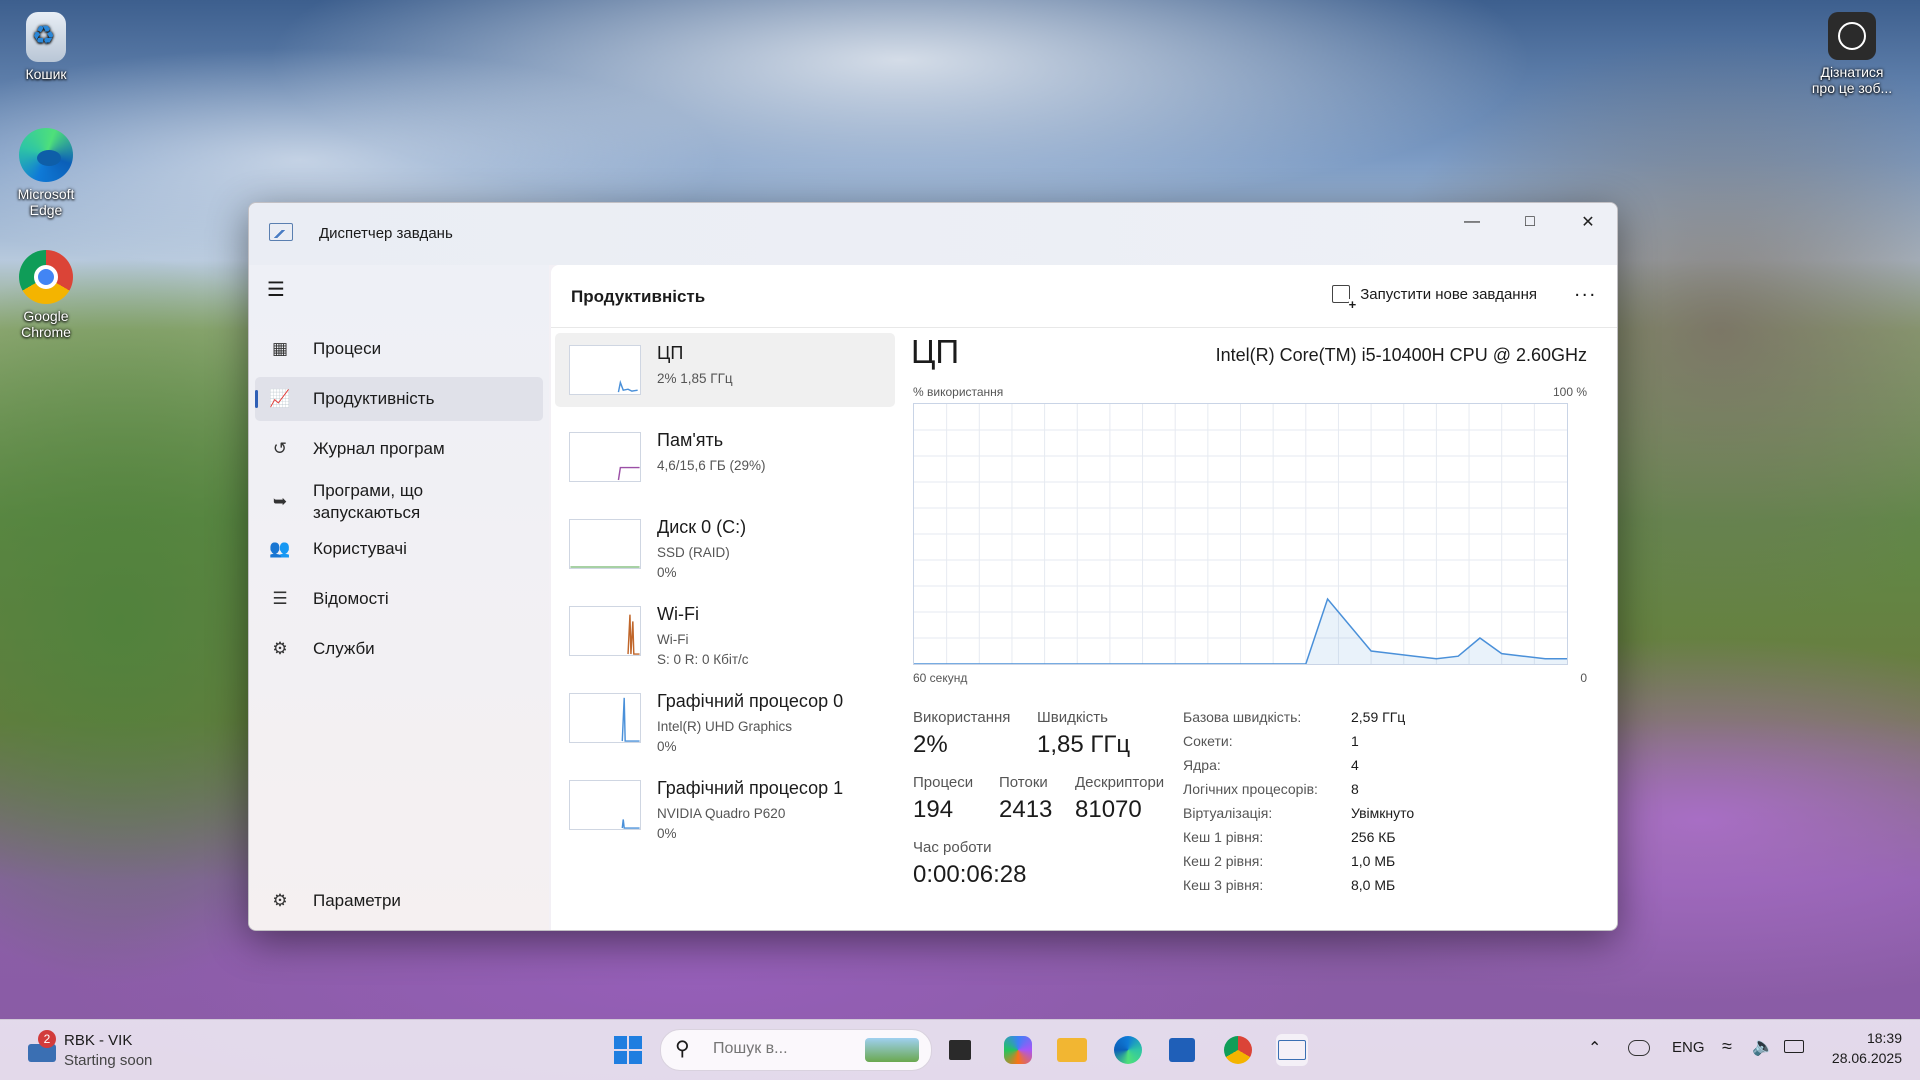 The width and height of the screenshot is (1920, 1080). I want to click on device-item-disk: Диск 0 (C:) SSD (RAID) 0%, so click(725, 544).